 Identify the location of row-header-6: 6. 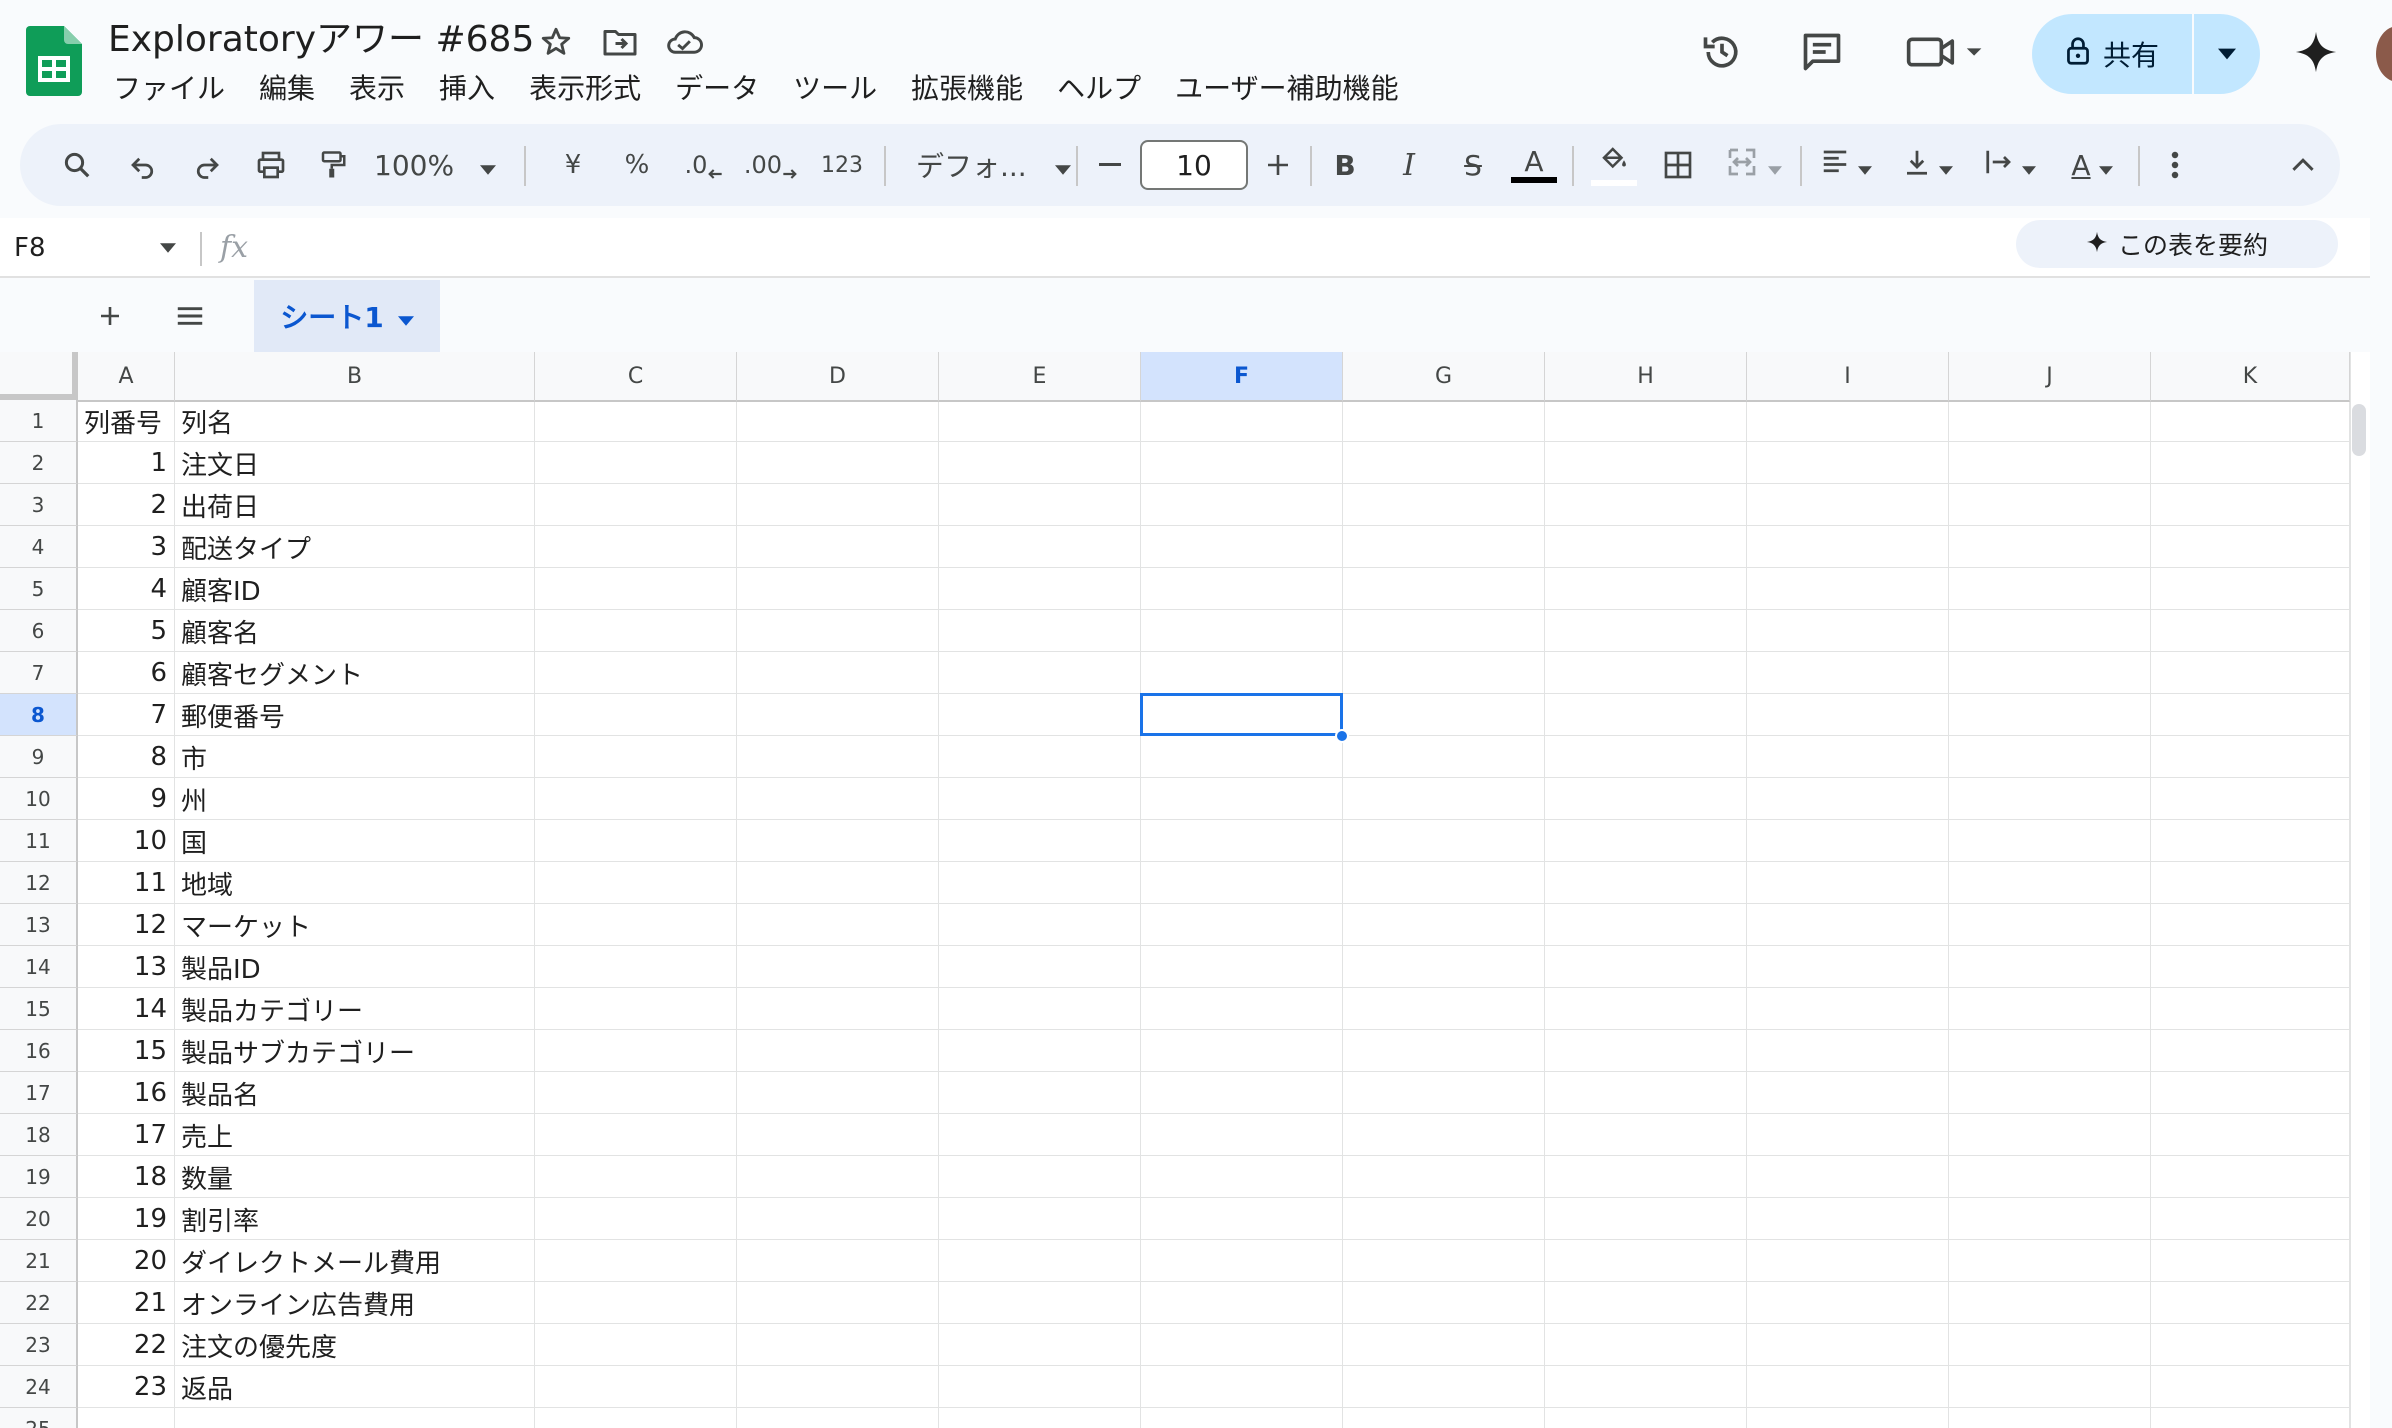
(39, 631).